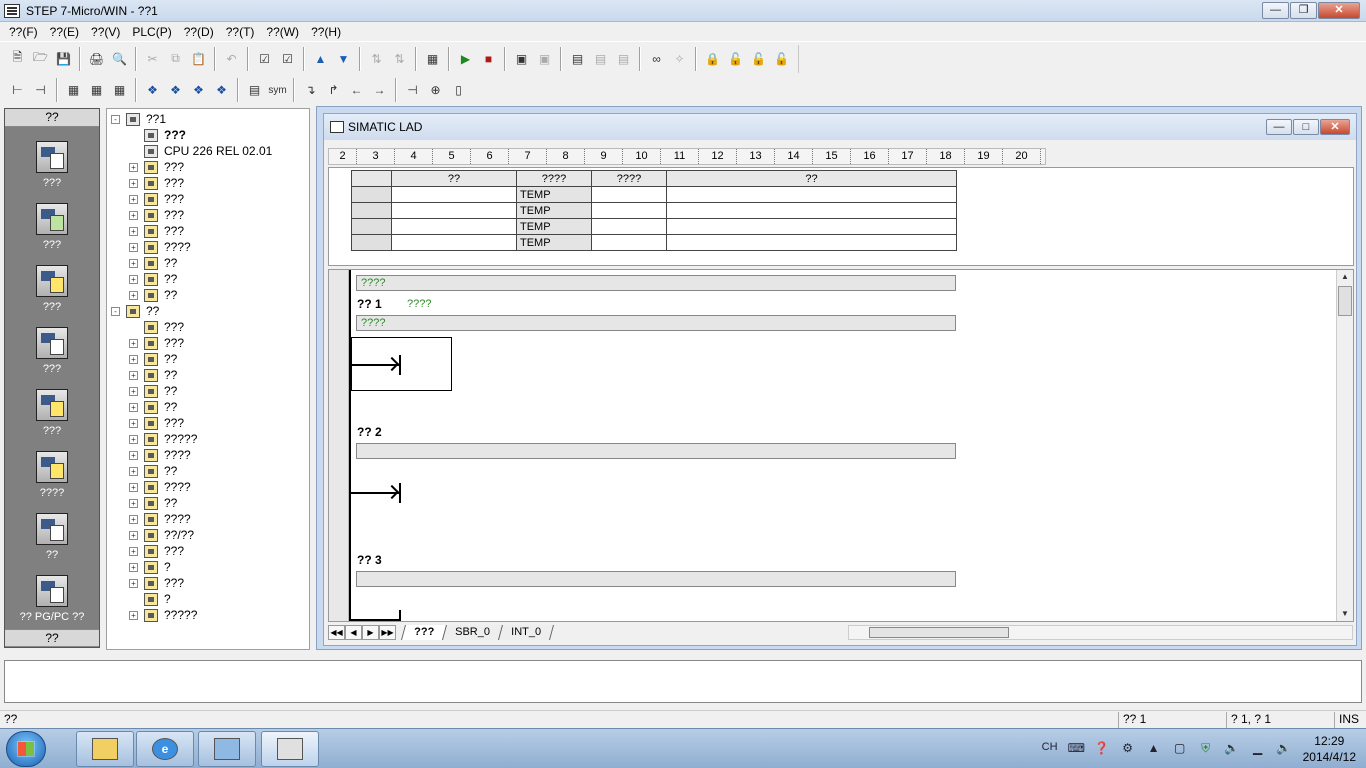 This screenshot has width=1366, height=768. What do you see at coordinates (199, 32) in the screenshot?
I see `menu-debug: ??(D)` at bounding box center [199, 32].